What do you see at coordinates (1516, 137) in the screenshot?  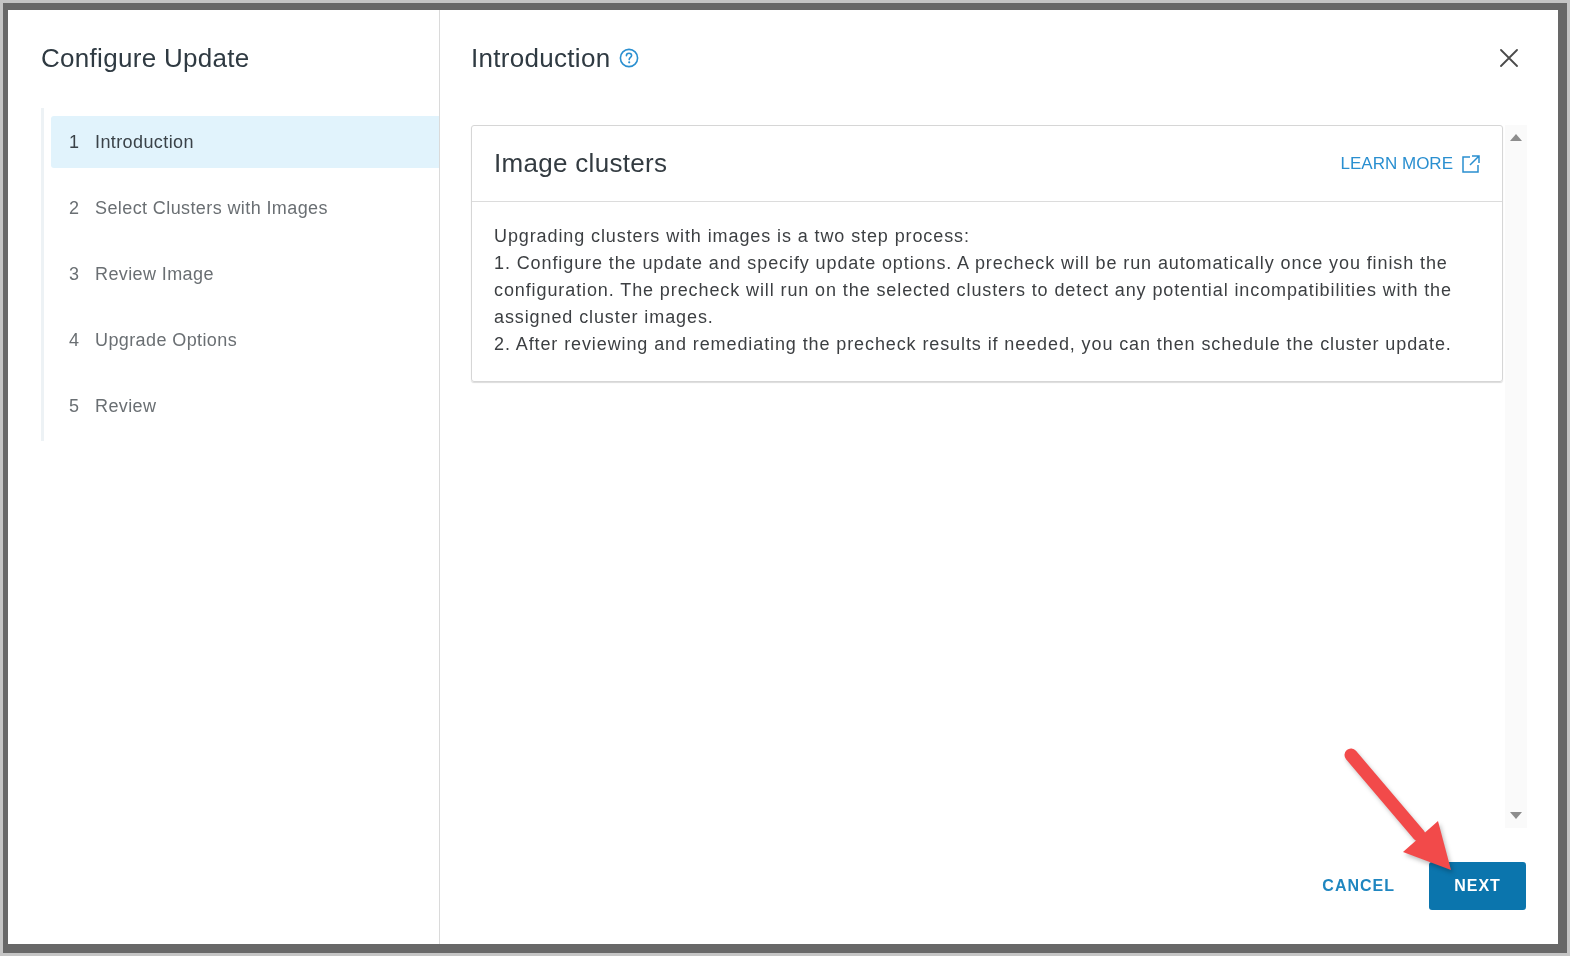 I see `scroll-up-icon` at bounding box center [1516, 137].